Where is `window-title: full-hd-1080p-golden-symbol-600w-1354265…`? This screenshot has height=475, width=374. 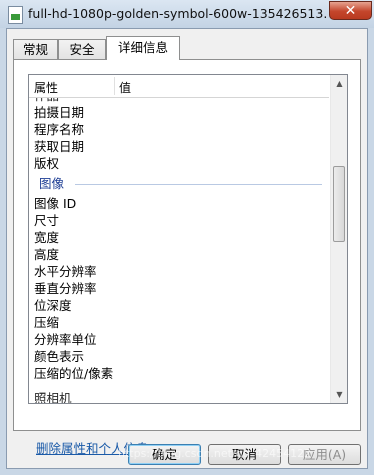
window-title: full-hd-1080p-golden-symbol-600w-1354265… is located at coordinates (178, 13).